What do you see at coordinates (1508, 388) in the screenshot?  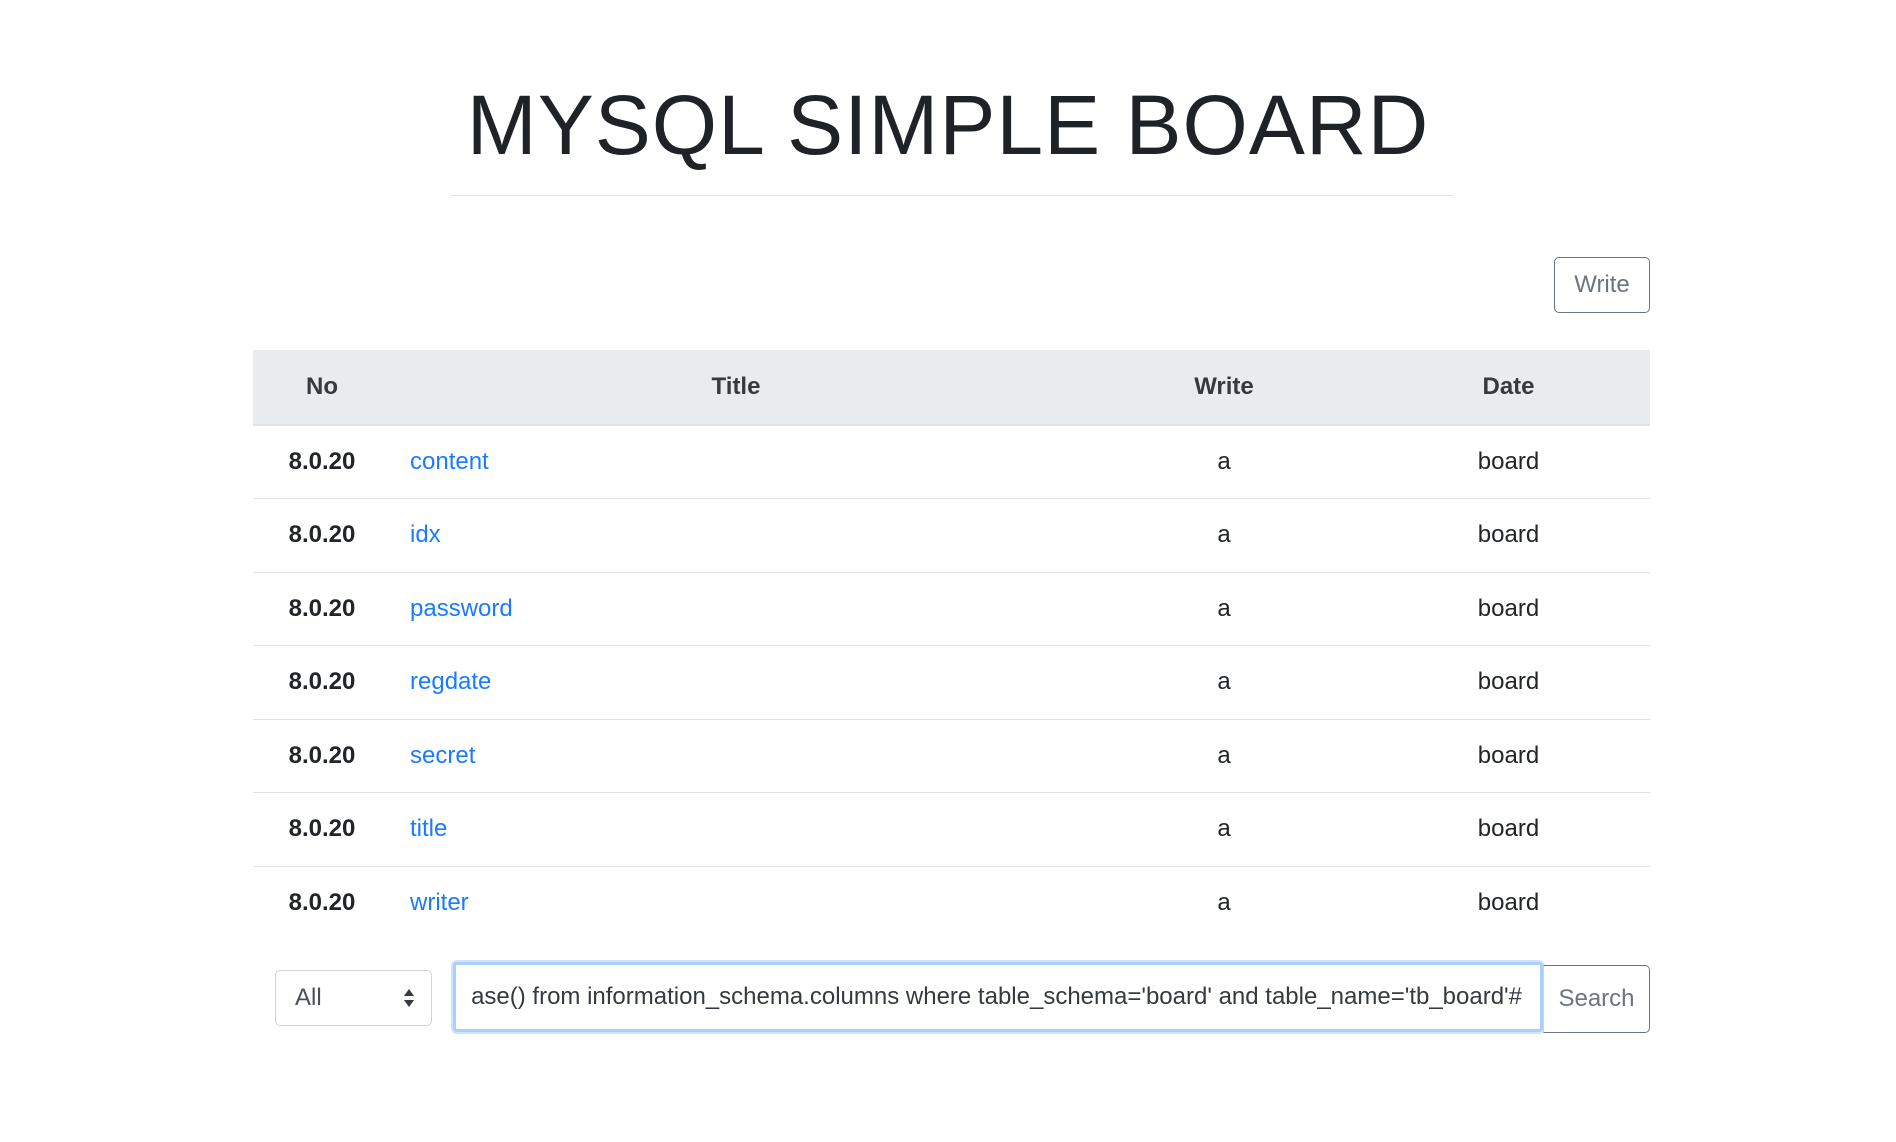 I see `column-header-date: Date` at bounding box center [1508, 388].